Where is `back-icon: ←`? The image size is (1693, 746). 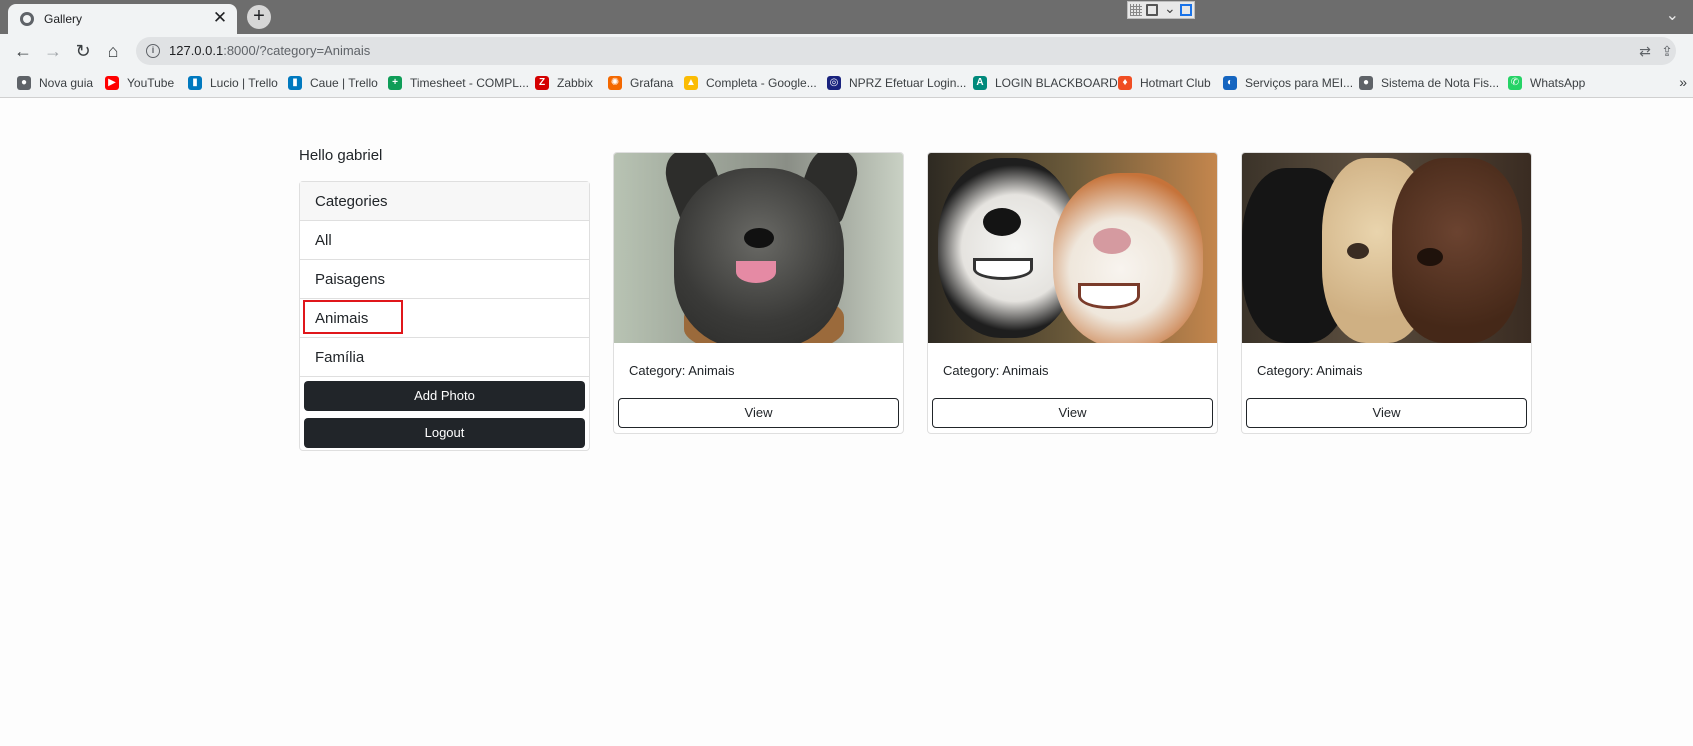 back-icon: ← is located at coordinates (23, 51).